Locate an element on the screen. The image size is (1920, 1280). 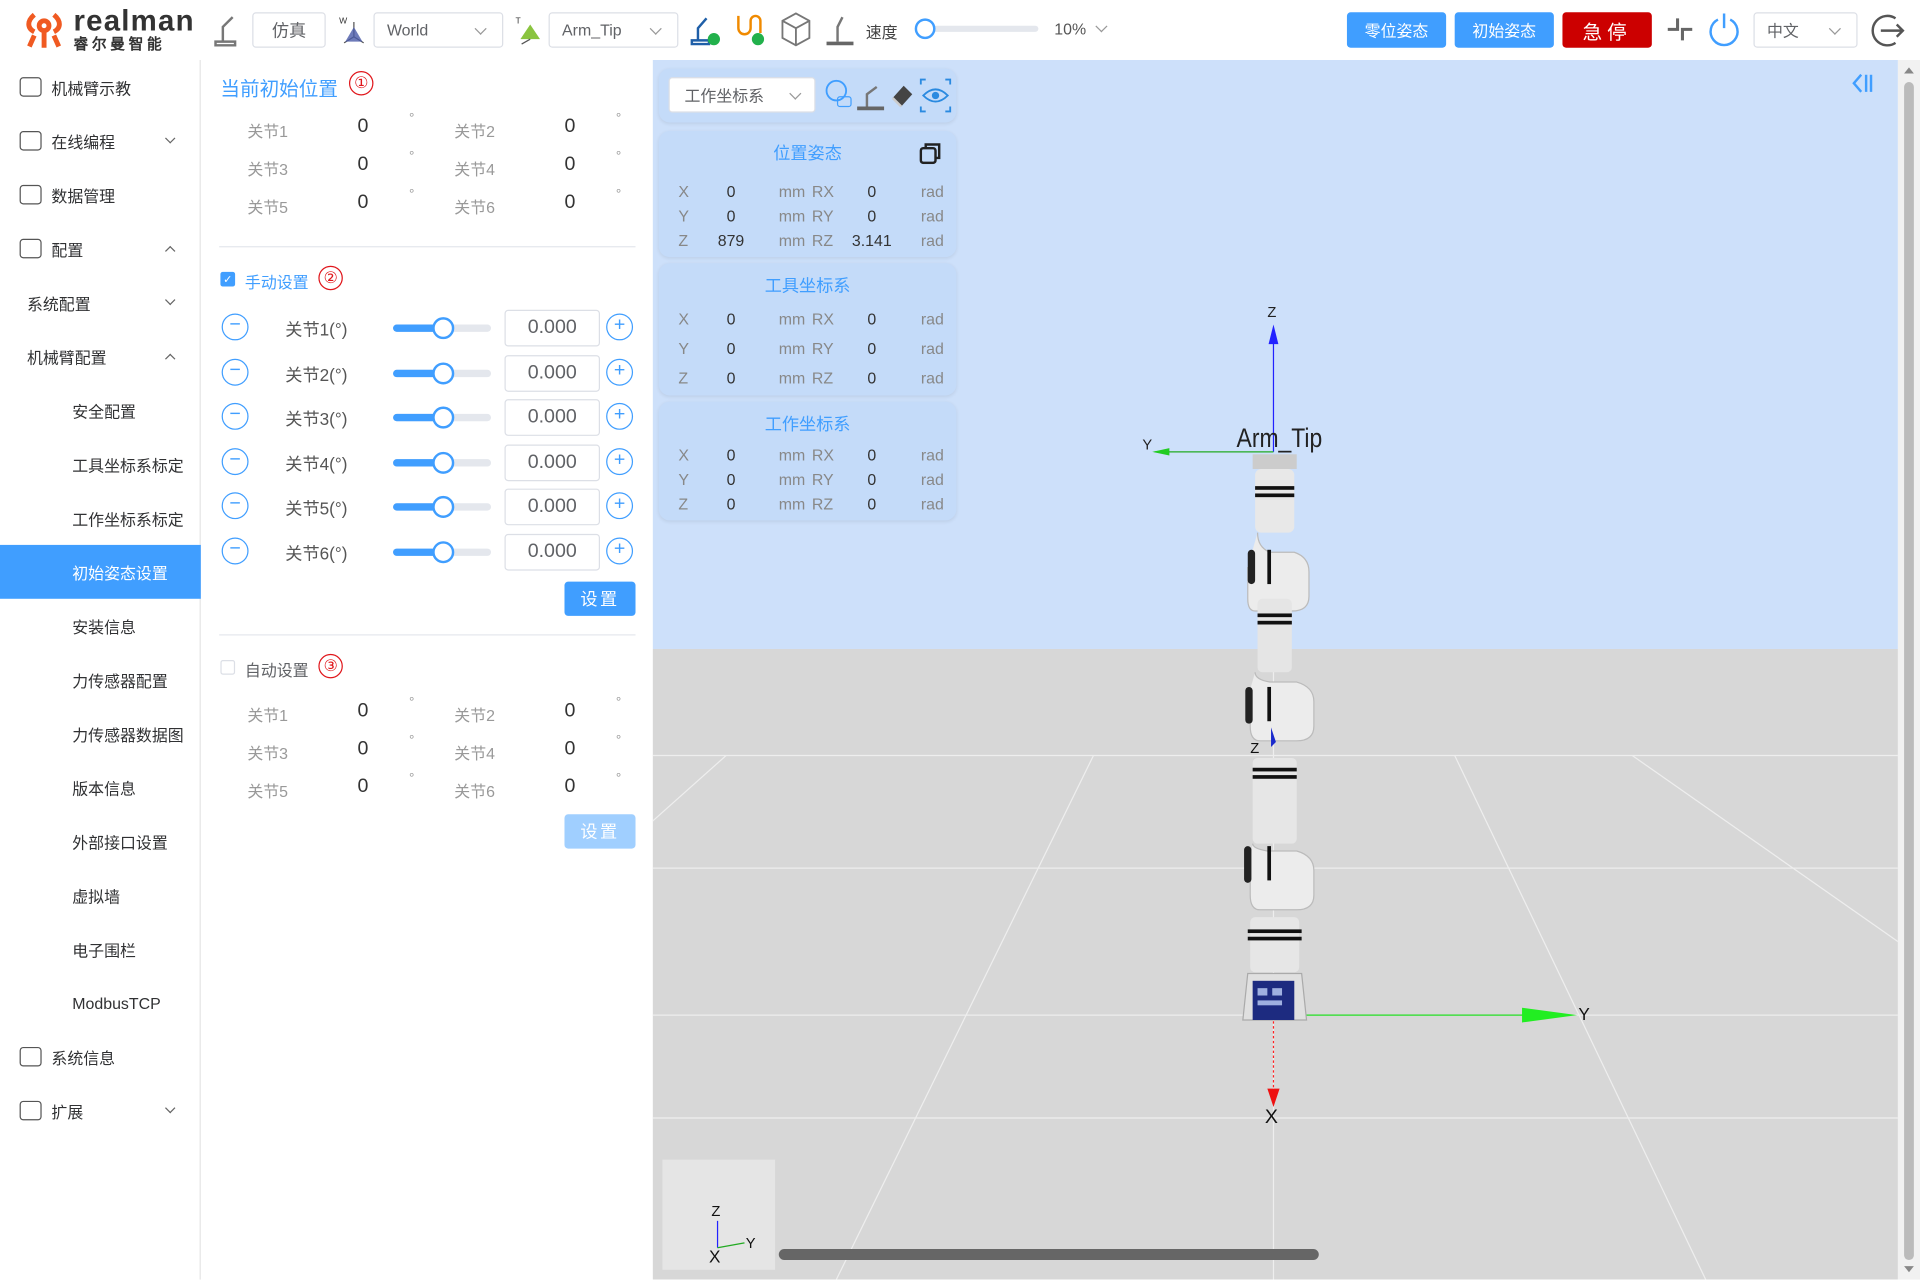
eye-icon is located at coordinates (935, 95).